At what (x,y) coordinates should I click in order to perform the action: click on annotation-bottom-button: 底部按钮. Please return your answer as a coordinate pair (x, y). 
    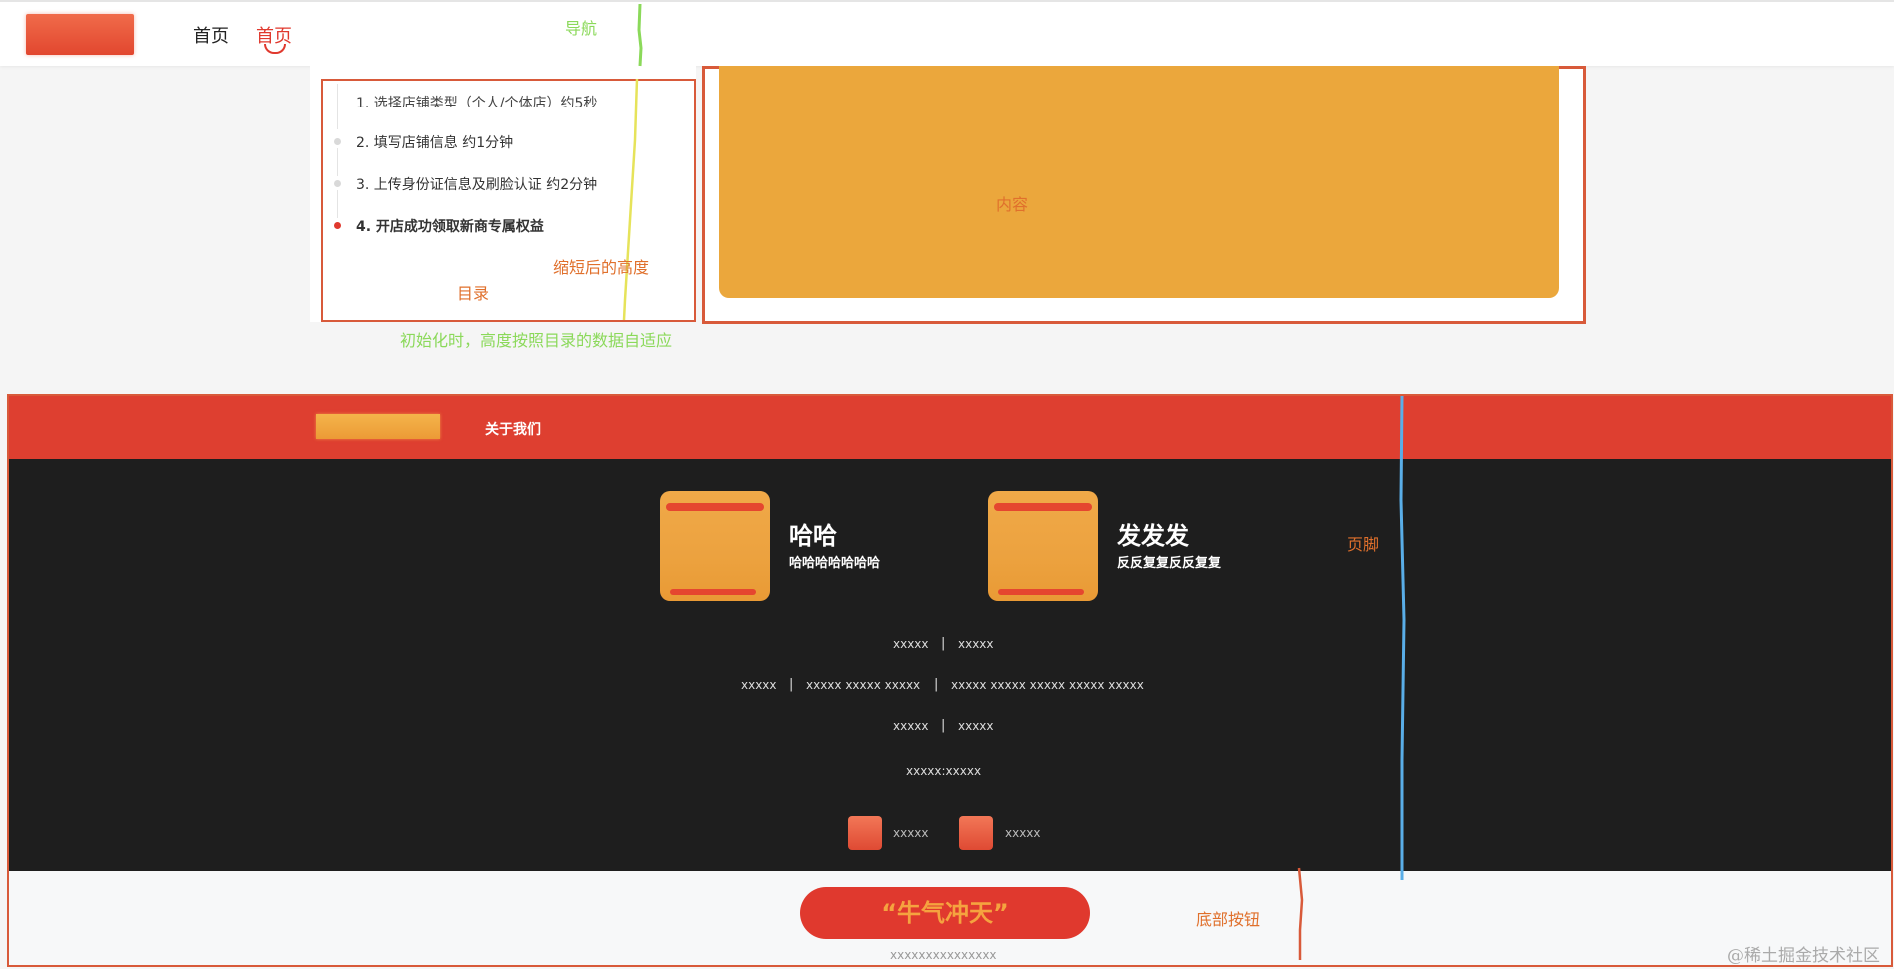
    Looking at the image, I should click on (1228, 919).